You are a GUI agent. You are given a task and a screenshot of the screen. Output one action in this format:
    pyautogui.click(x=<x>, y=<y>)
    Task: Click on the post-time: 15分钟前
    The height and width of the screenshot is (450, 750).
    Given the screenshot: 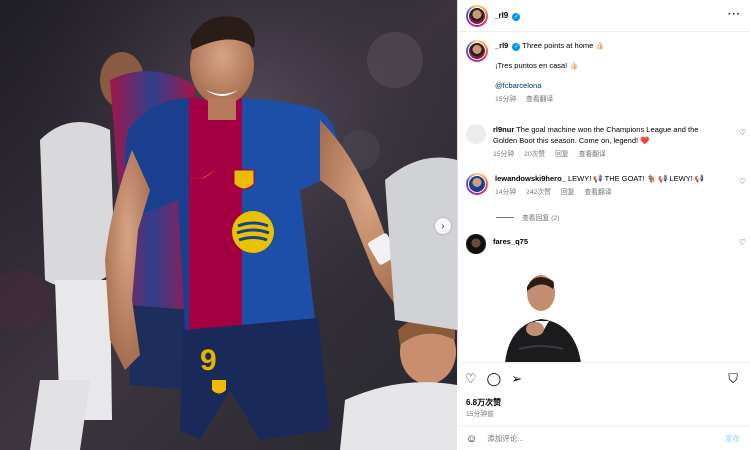 What is the action you would take?
    pyautogui.click(x=480, y=414)
    